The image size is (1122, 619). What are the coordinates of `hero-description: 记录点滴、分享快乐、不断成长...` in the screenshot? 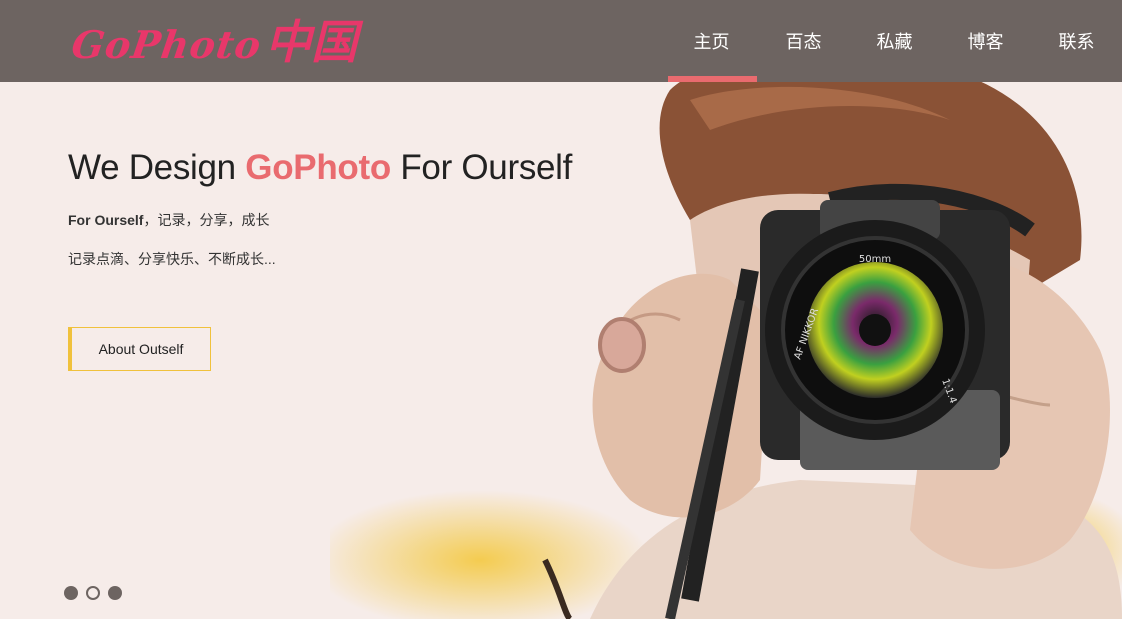 It's located at (172, 259).